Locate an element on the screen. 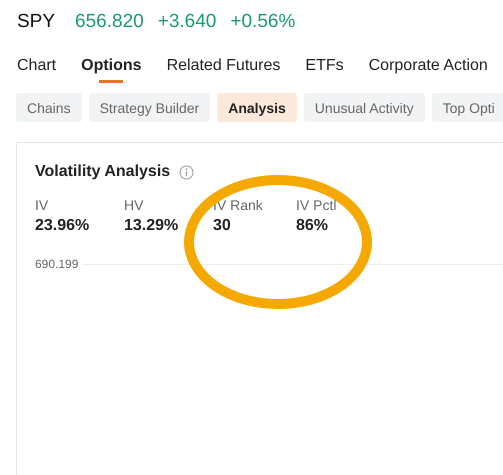  nav-tab: Corporate Action is located at coordinates (428, 70).